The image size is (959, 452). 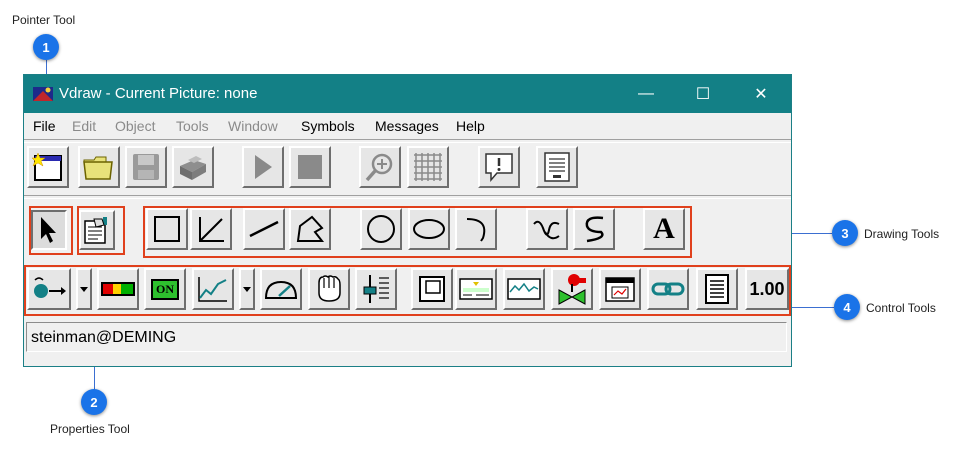 I want to click on callout-badge-3: 3, so click(x=845, y=233).